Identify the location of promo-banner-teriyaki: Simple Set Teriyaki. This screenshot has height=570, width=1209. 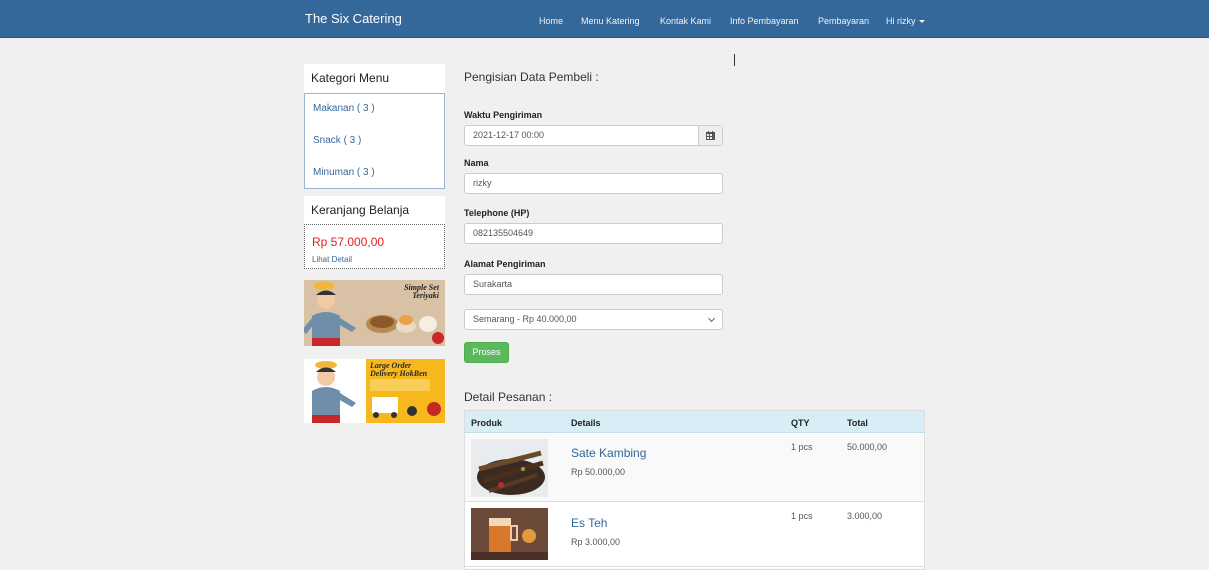
(374, 313).